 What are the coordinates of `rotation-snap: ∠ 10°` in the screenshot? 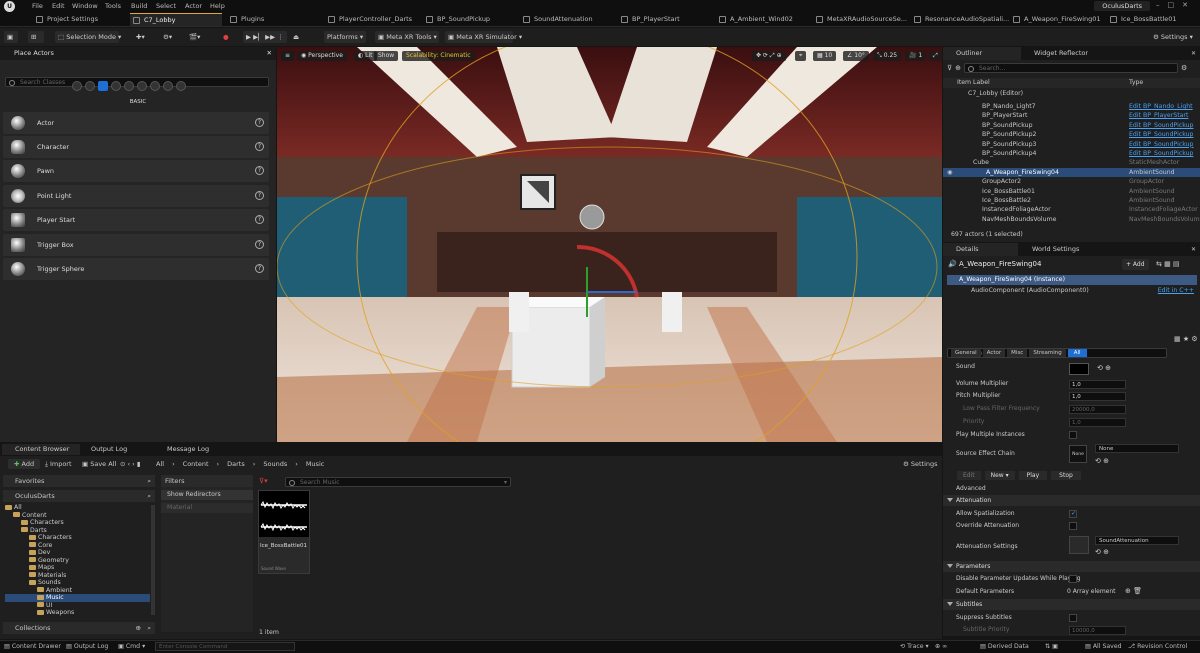 It's located at (856, 56).